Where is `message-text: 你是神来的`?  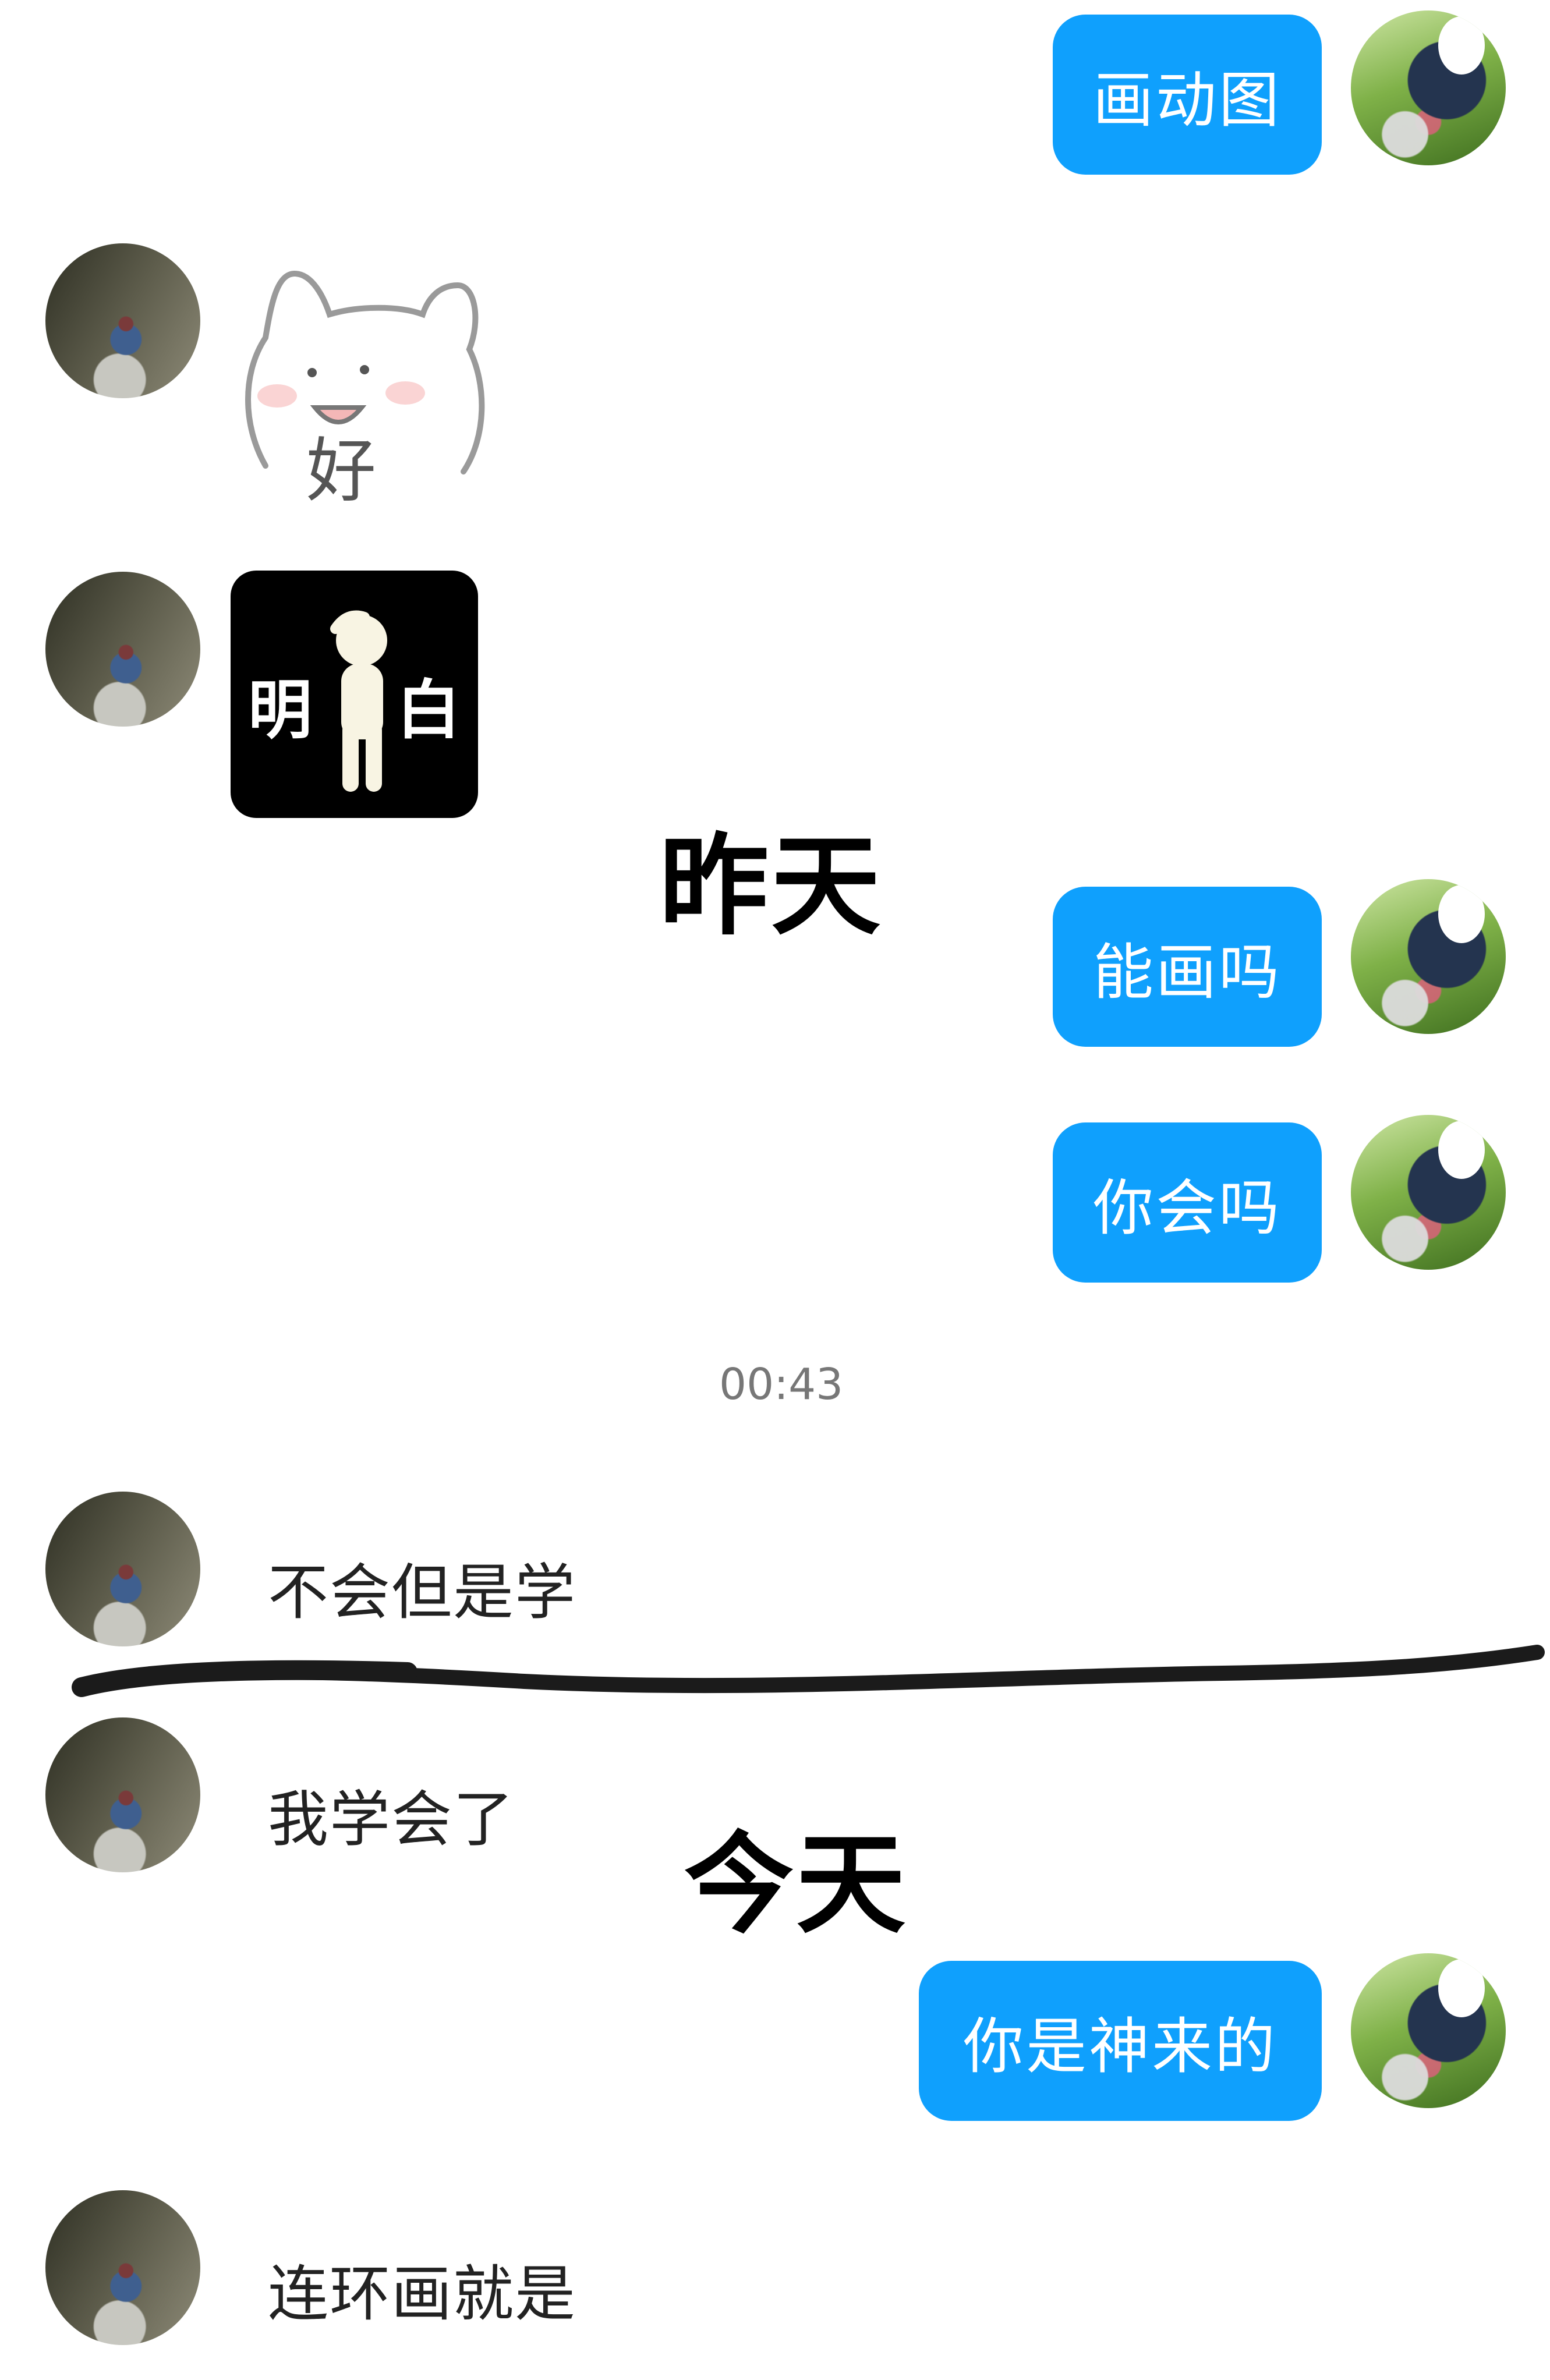 message-text: 你是神来的 is located at coordinates (1119, 2046).